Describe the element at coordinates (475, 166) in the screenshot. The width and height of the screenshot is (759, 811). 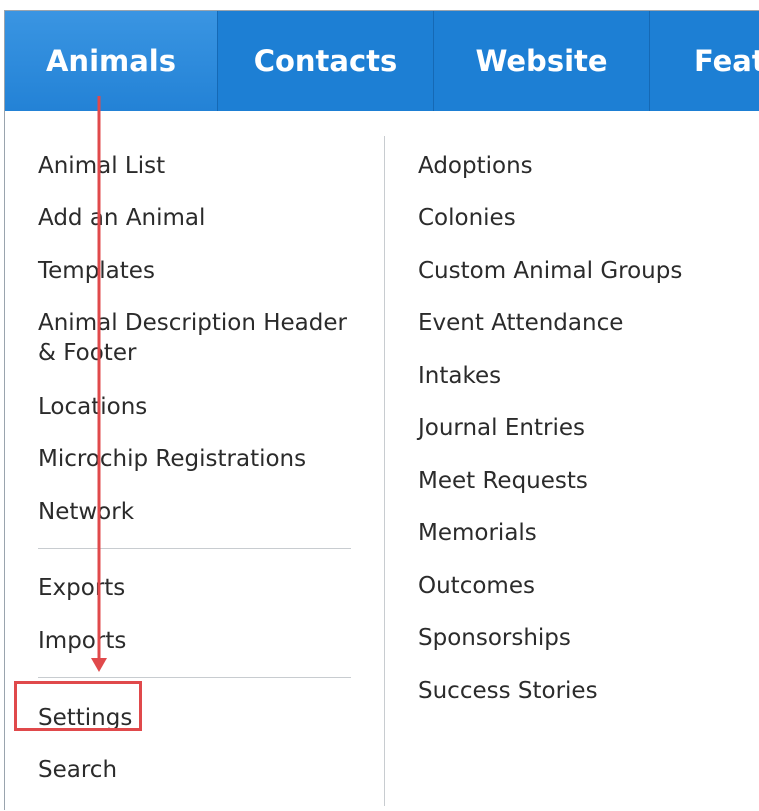
I see `menu-item-adoptions: Adoptions` at that location.